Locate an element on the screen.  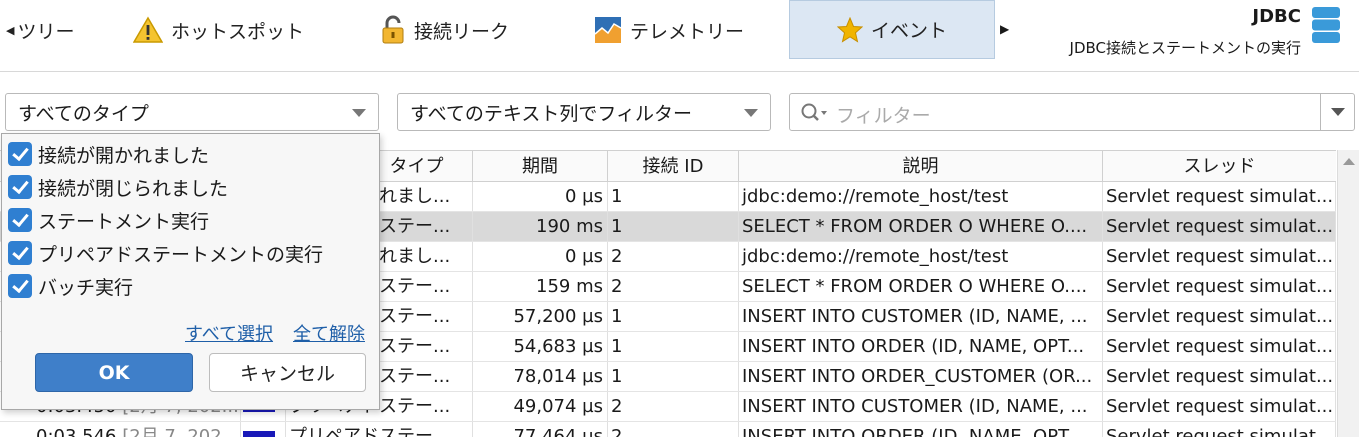
tab-telemetry: テレメトリー is located at coordinates (669, 30).